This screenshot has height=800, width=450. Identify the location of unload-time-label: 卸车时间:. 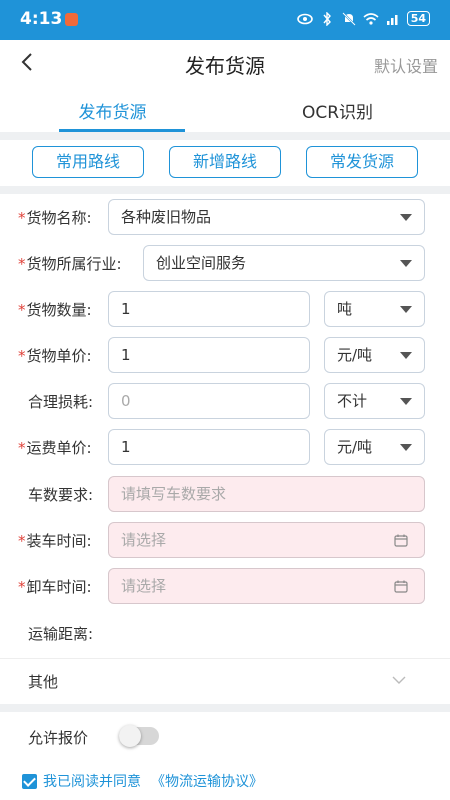
(59, 587).